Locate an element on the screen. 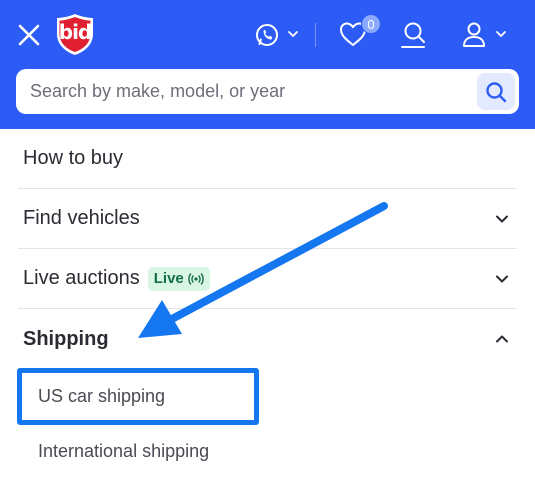  close-menu-button is located at coordinates (29, 35).